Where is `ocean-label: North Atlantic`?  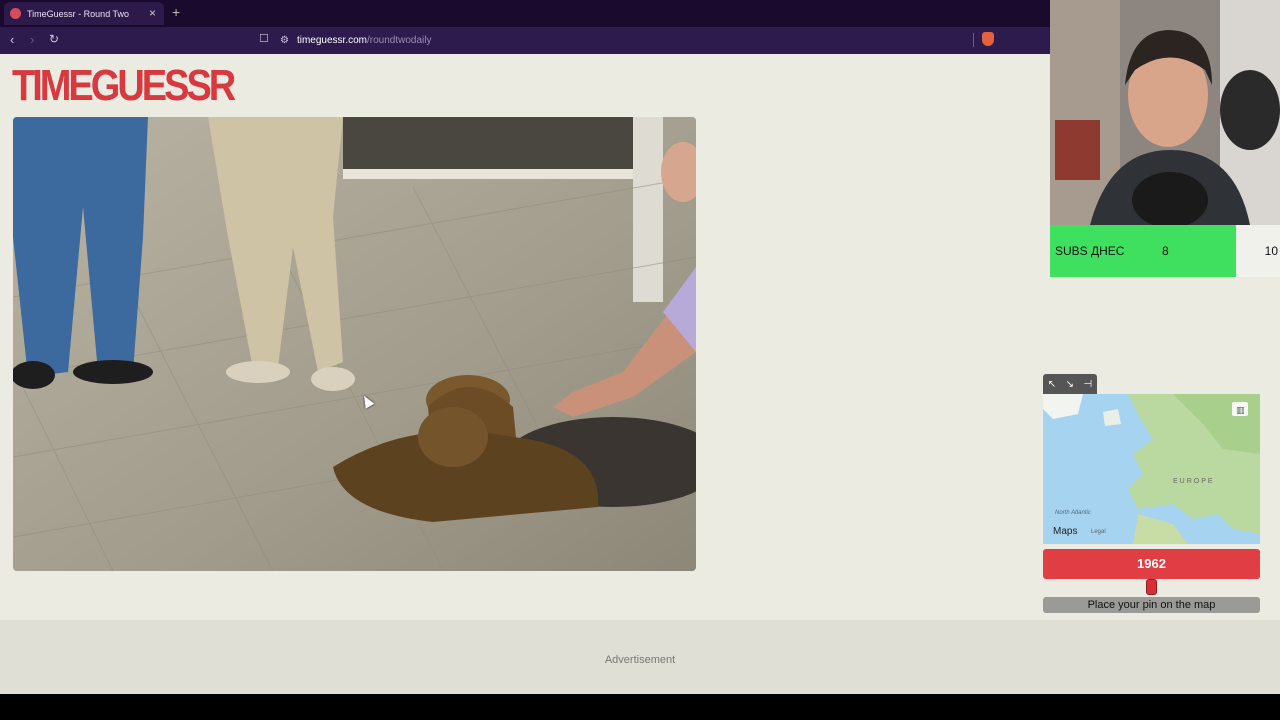 ocean-label: North Atlantic is located at coordinates (1073, 513).